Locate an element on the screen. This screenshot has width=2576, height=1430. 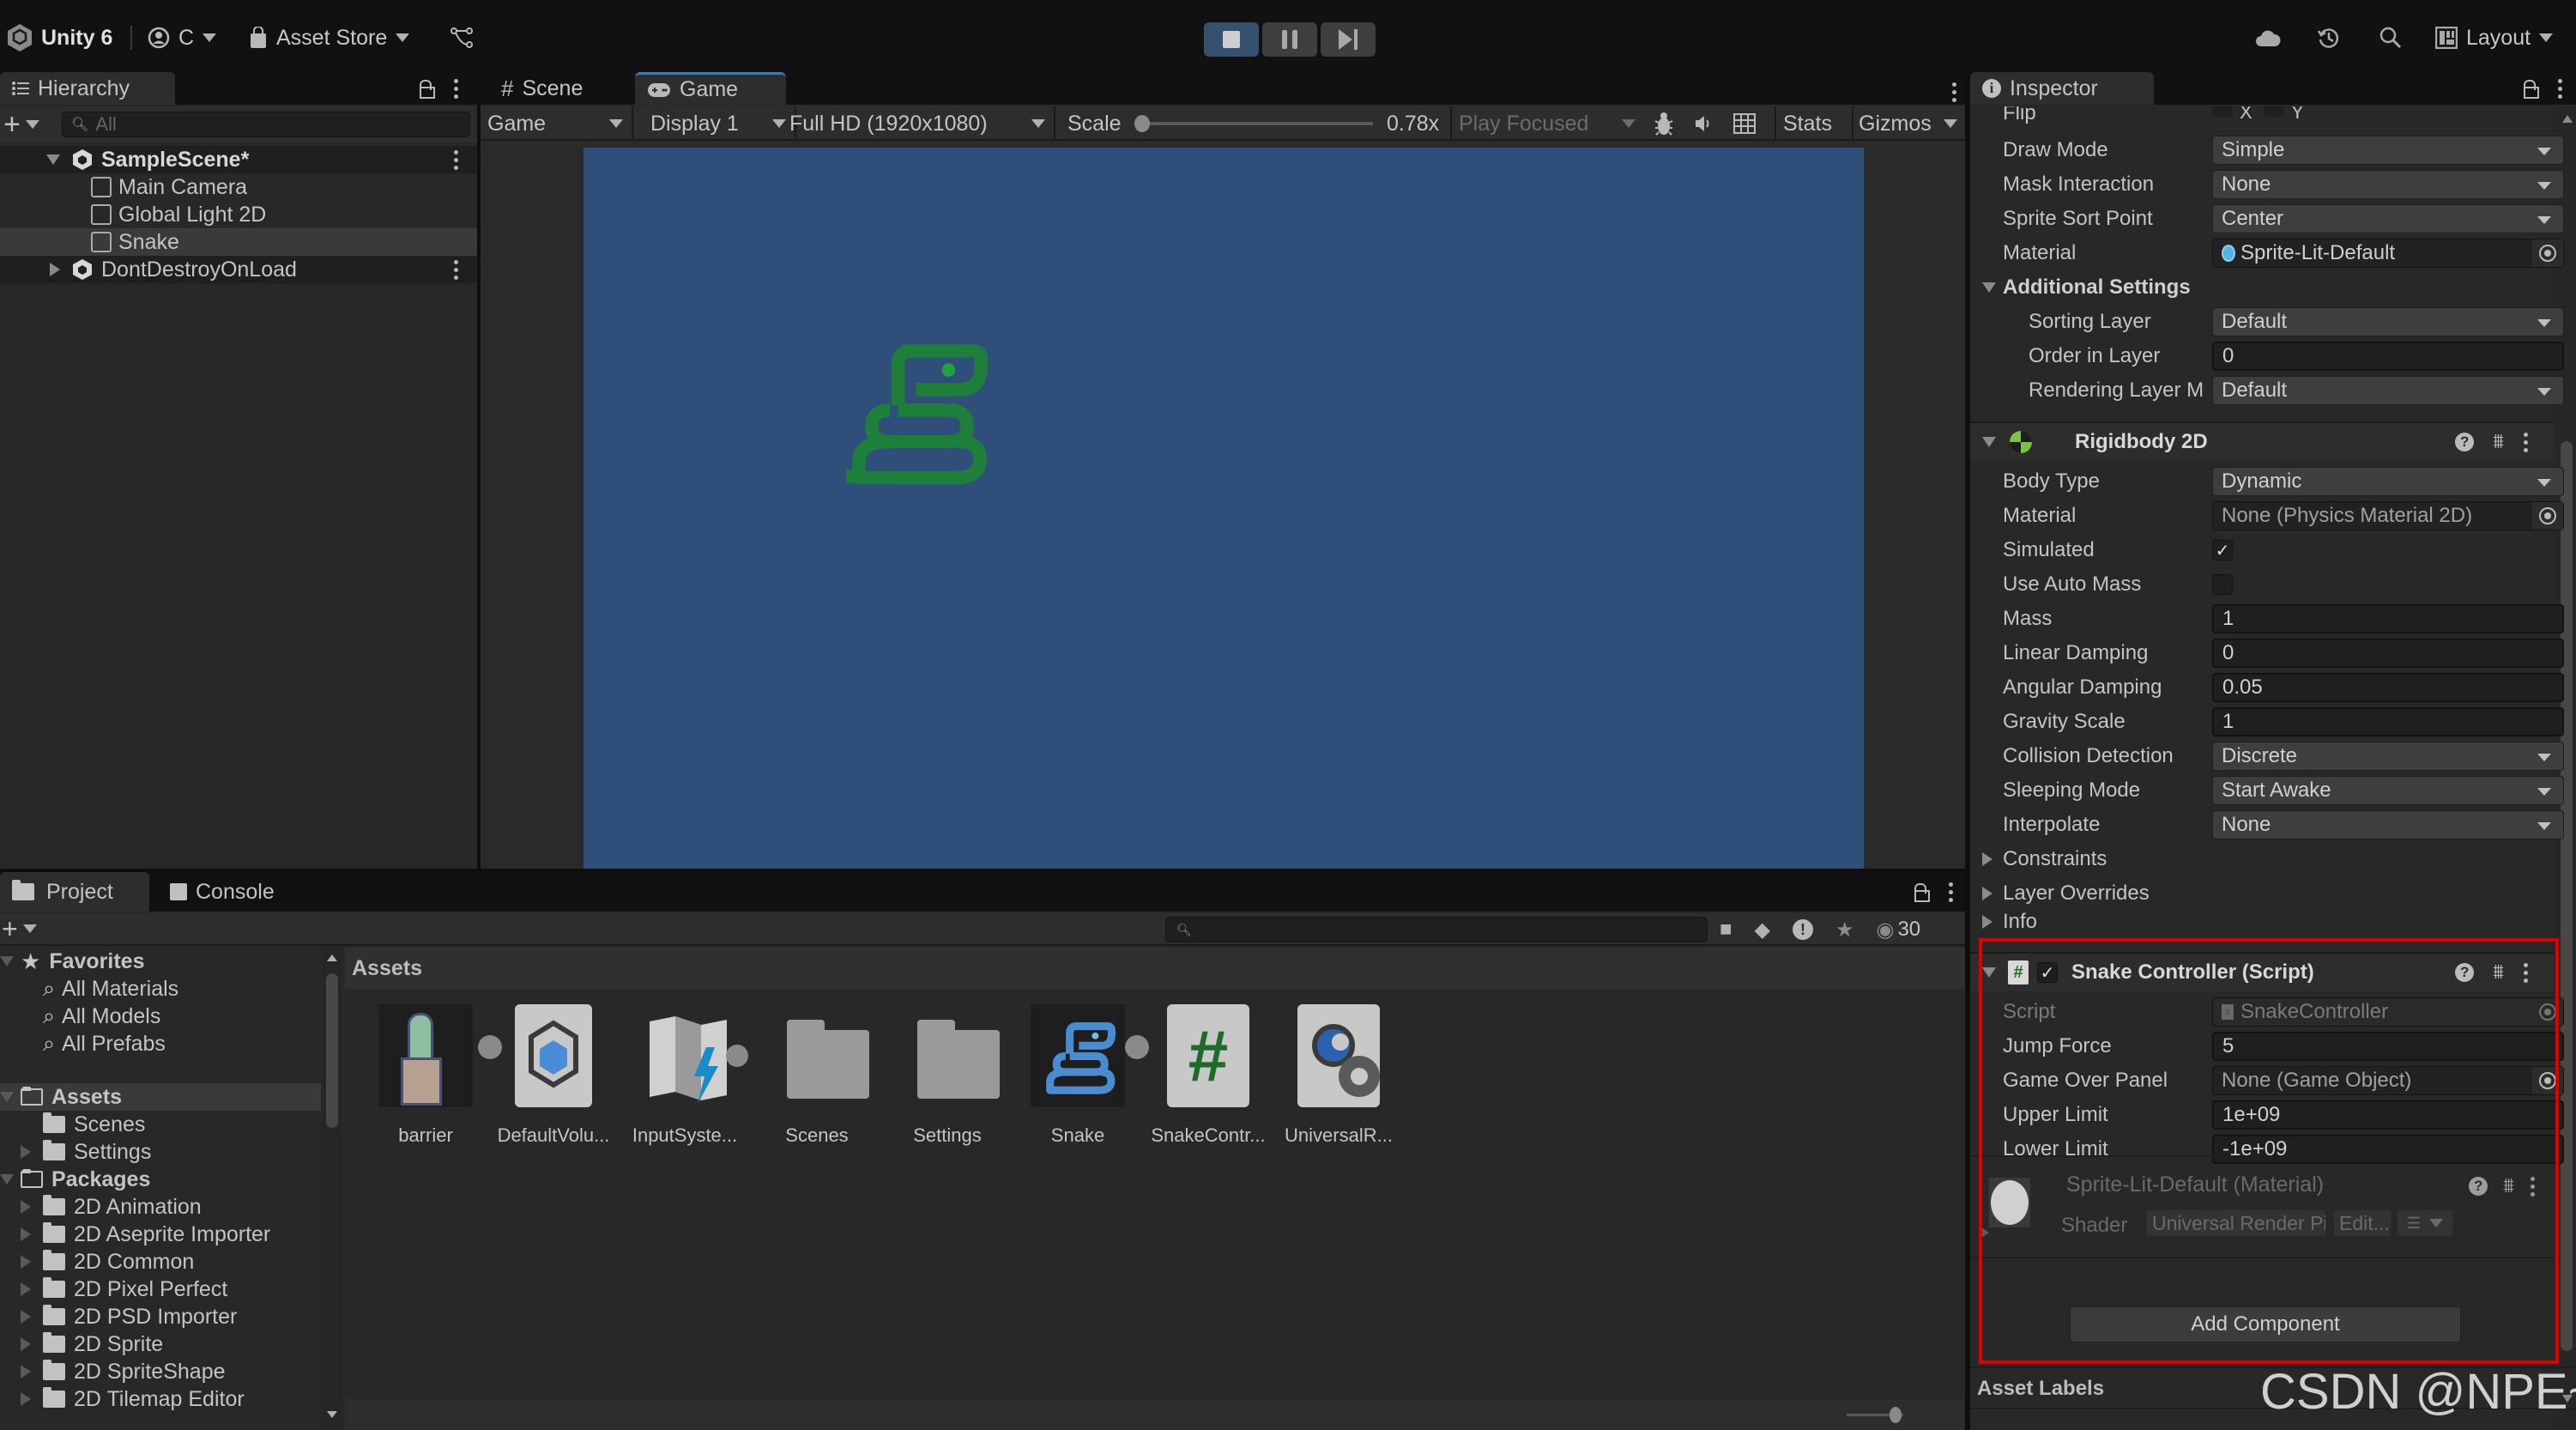
gizmos-dropdown: Gizmos is located at coordinates (1904, 123).